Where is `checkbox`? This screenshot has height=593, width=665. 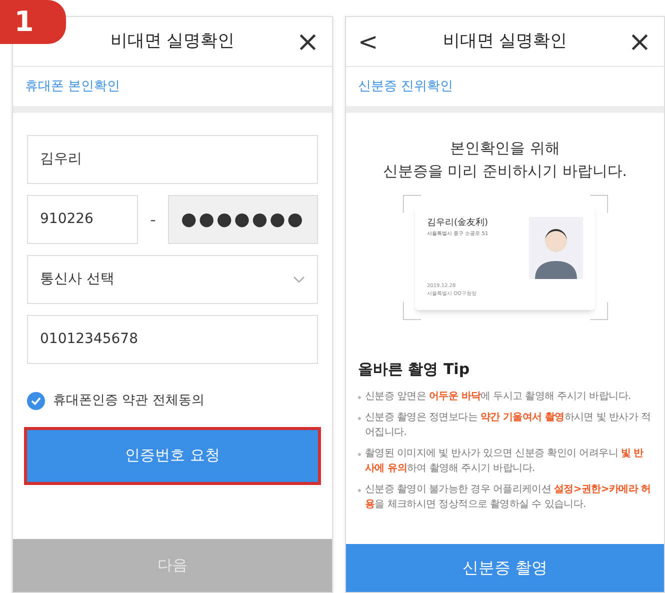 checkbox is located at coordinates (36, 401).